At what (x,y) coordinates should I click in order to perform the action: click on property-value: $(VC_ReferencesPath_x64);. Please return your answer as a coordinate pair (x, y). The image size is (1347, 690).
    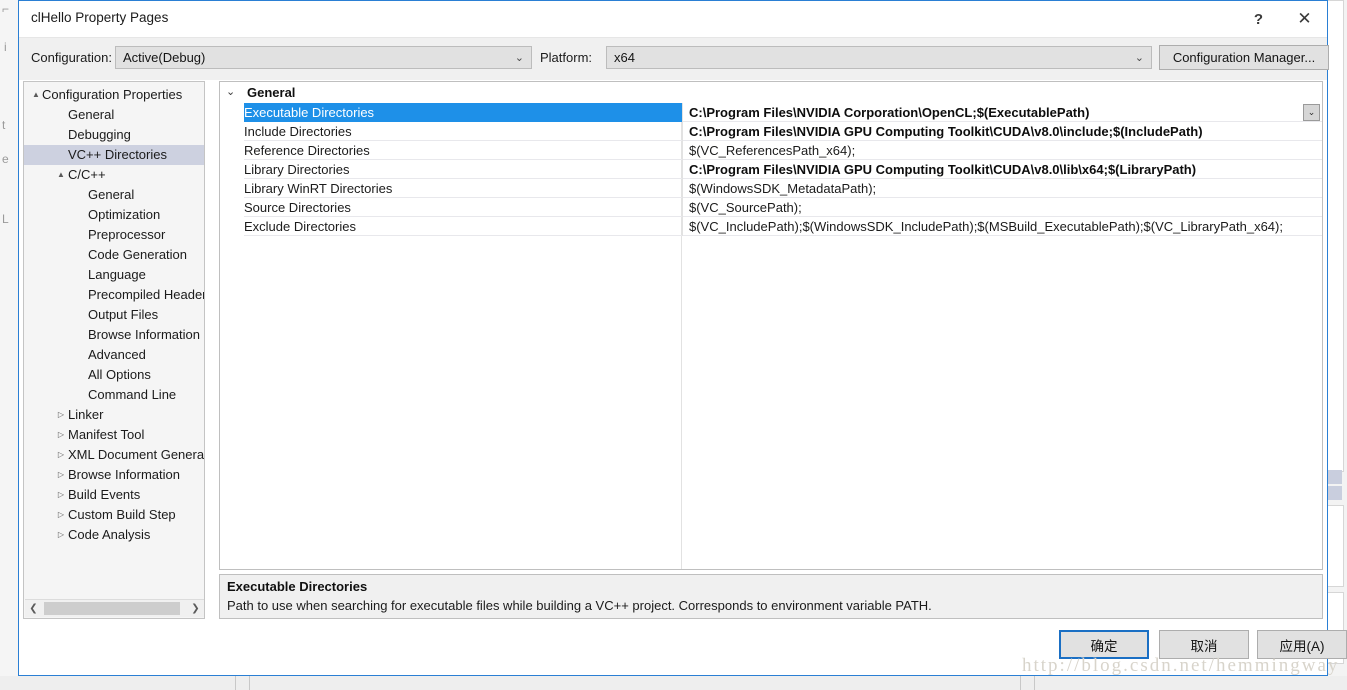
    Looking at the image, I should click on (772, 150).